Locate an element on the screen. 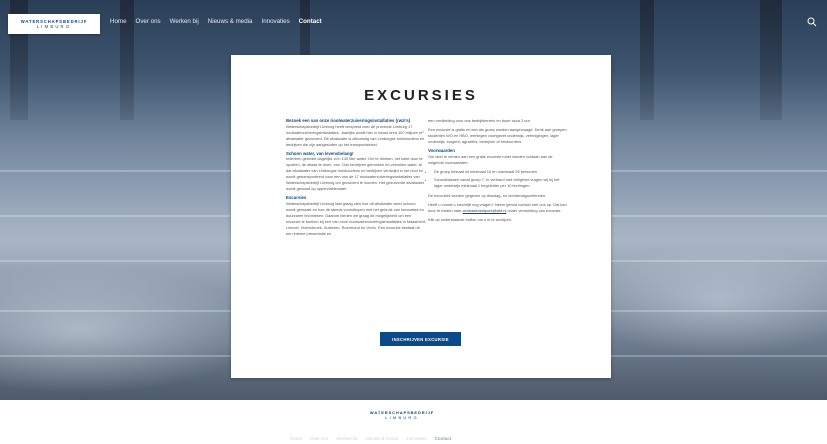 The image size is (827, 444). footer-logo-text-bottom: LIMBURG is located at coordinates (402, 417).